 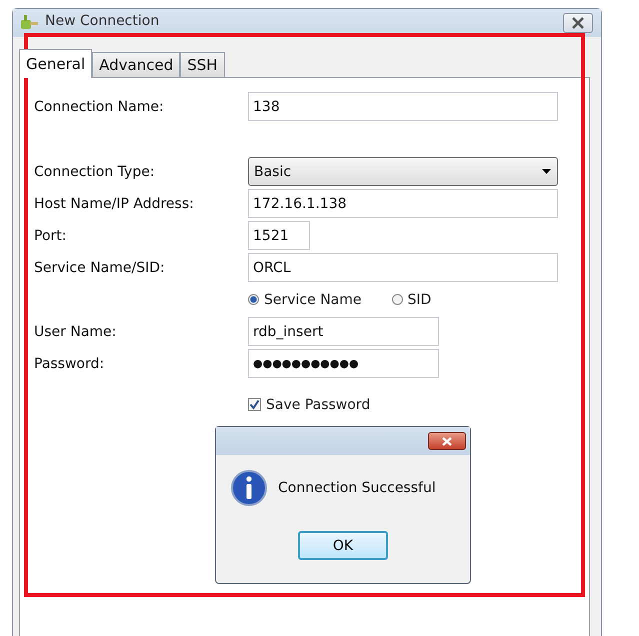 What do you see at coordinates (343, 331) in the screenshot?
I see `input-field: rdb_insert` at bounding box center [343, 331].